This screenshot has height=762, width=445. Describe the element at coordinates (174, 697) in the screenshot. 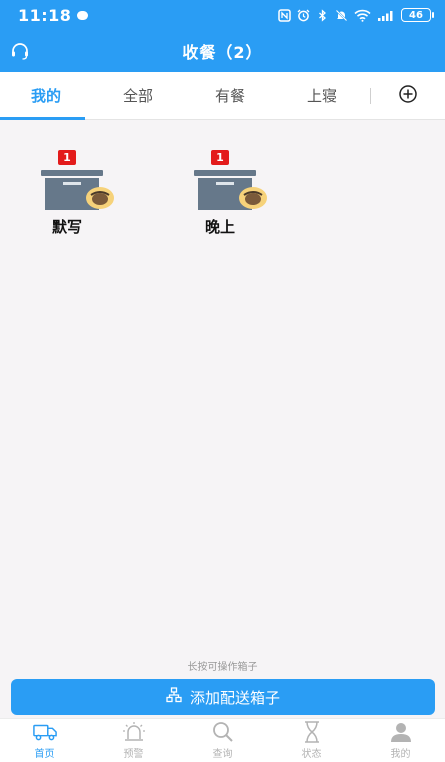

I see `hierarchy-icon` at that location.